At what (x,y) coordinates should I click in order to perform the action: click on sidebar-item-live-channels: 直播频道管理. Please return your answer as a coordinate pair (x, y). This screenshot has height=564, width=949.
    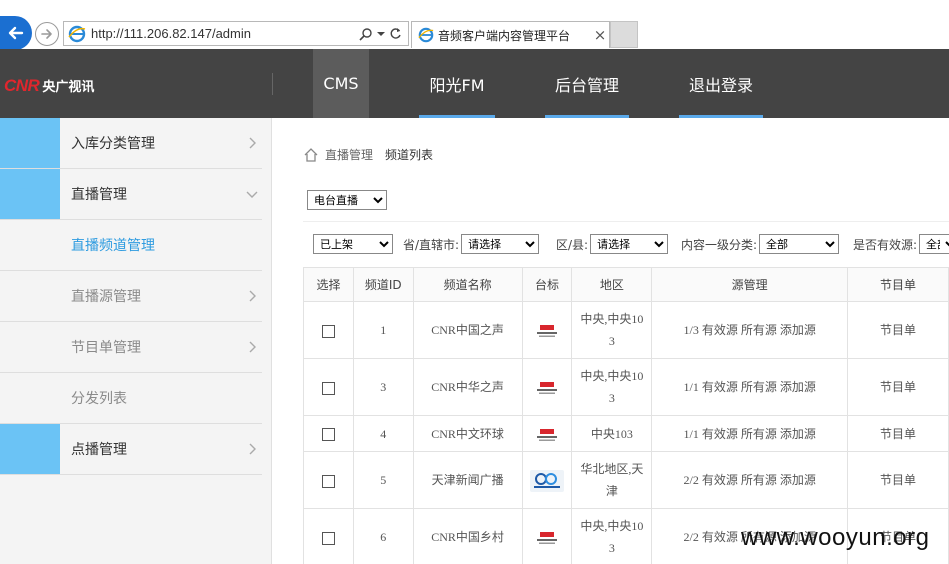
    Looking at the image, I should click on (131, 245).